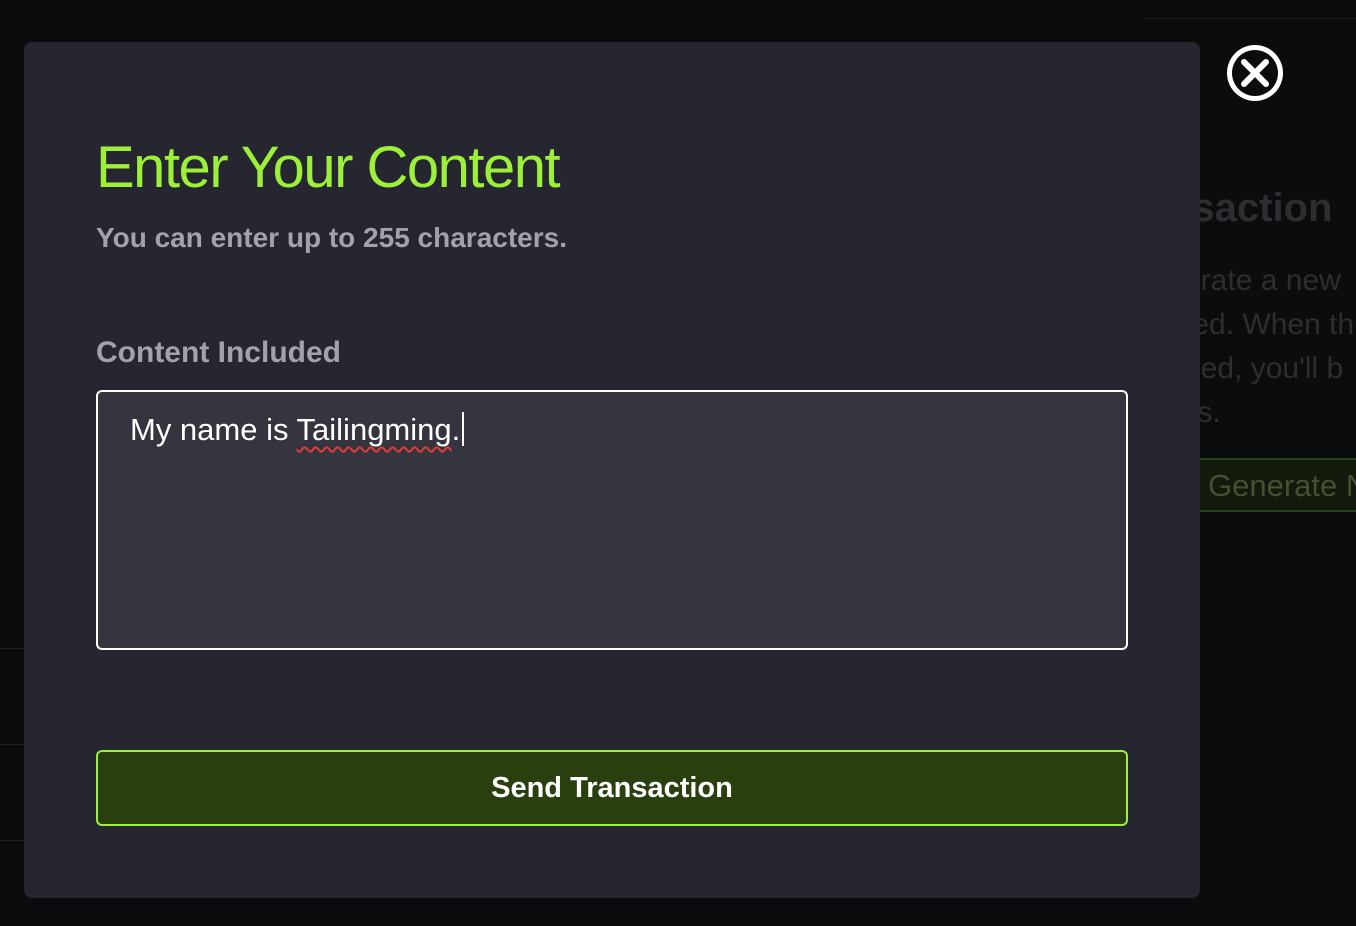 The image size is (1356, 926). What do you see at coordinates (331, 237) in the screenshot?
I see `modal-subtitle: You can enter up to 255 characters.` at bounding box center [331, 237].